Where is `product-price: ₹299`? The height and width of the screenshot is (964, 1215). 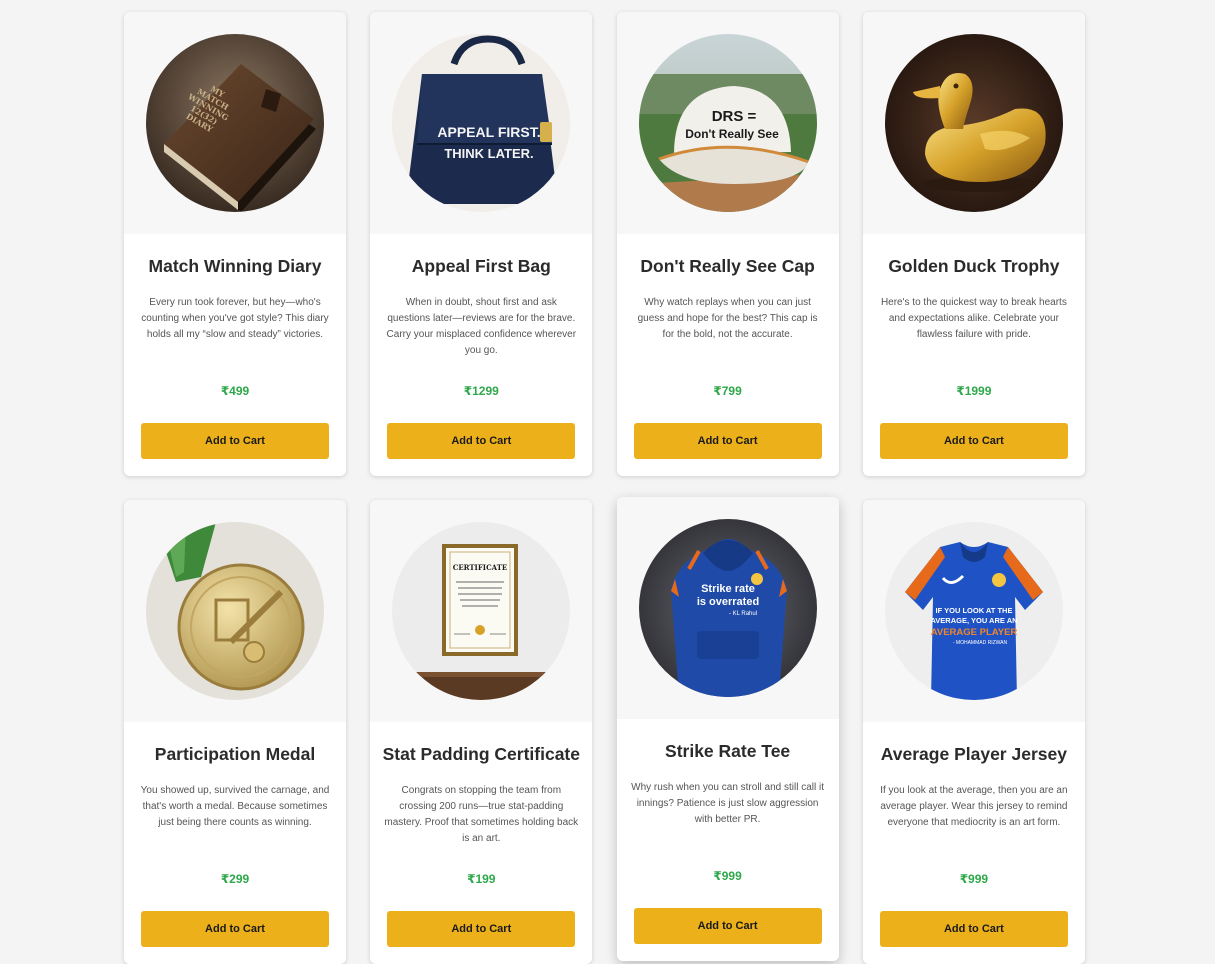 product-price: ₹299 is located at coordinates (235, 879).